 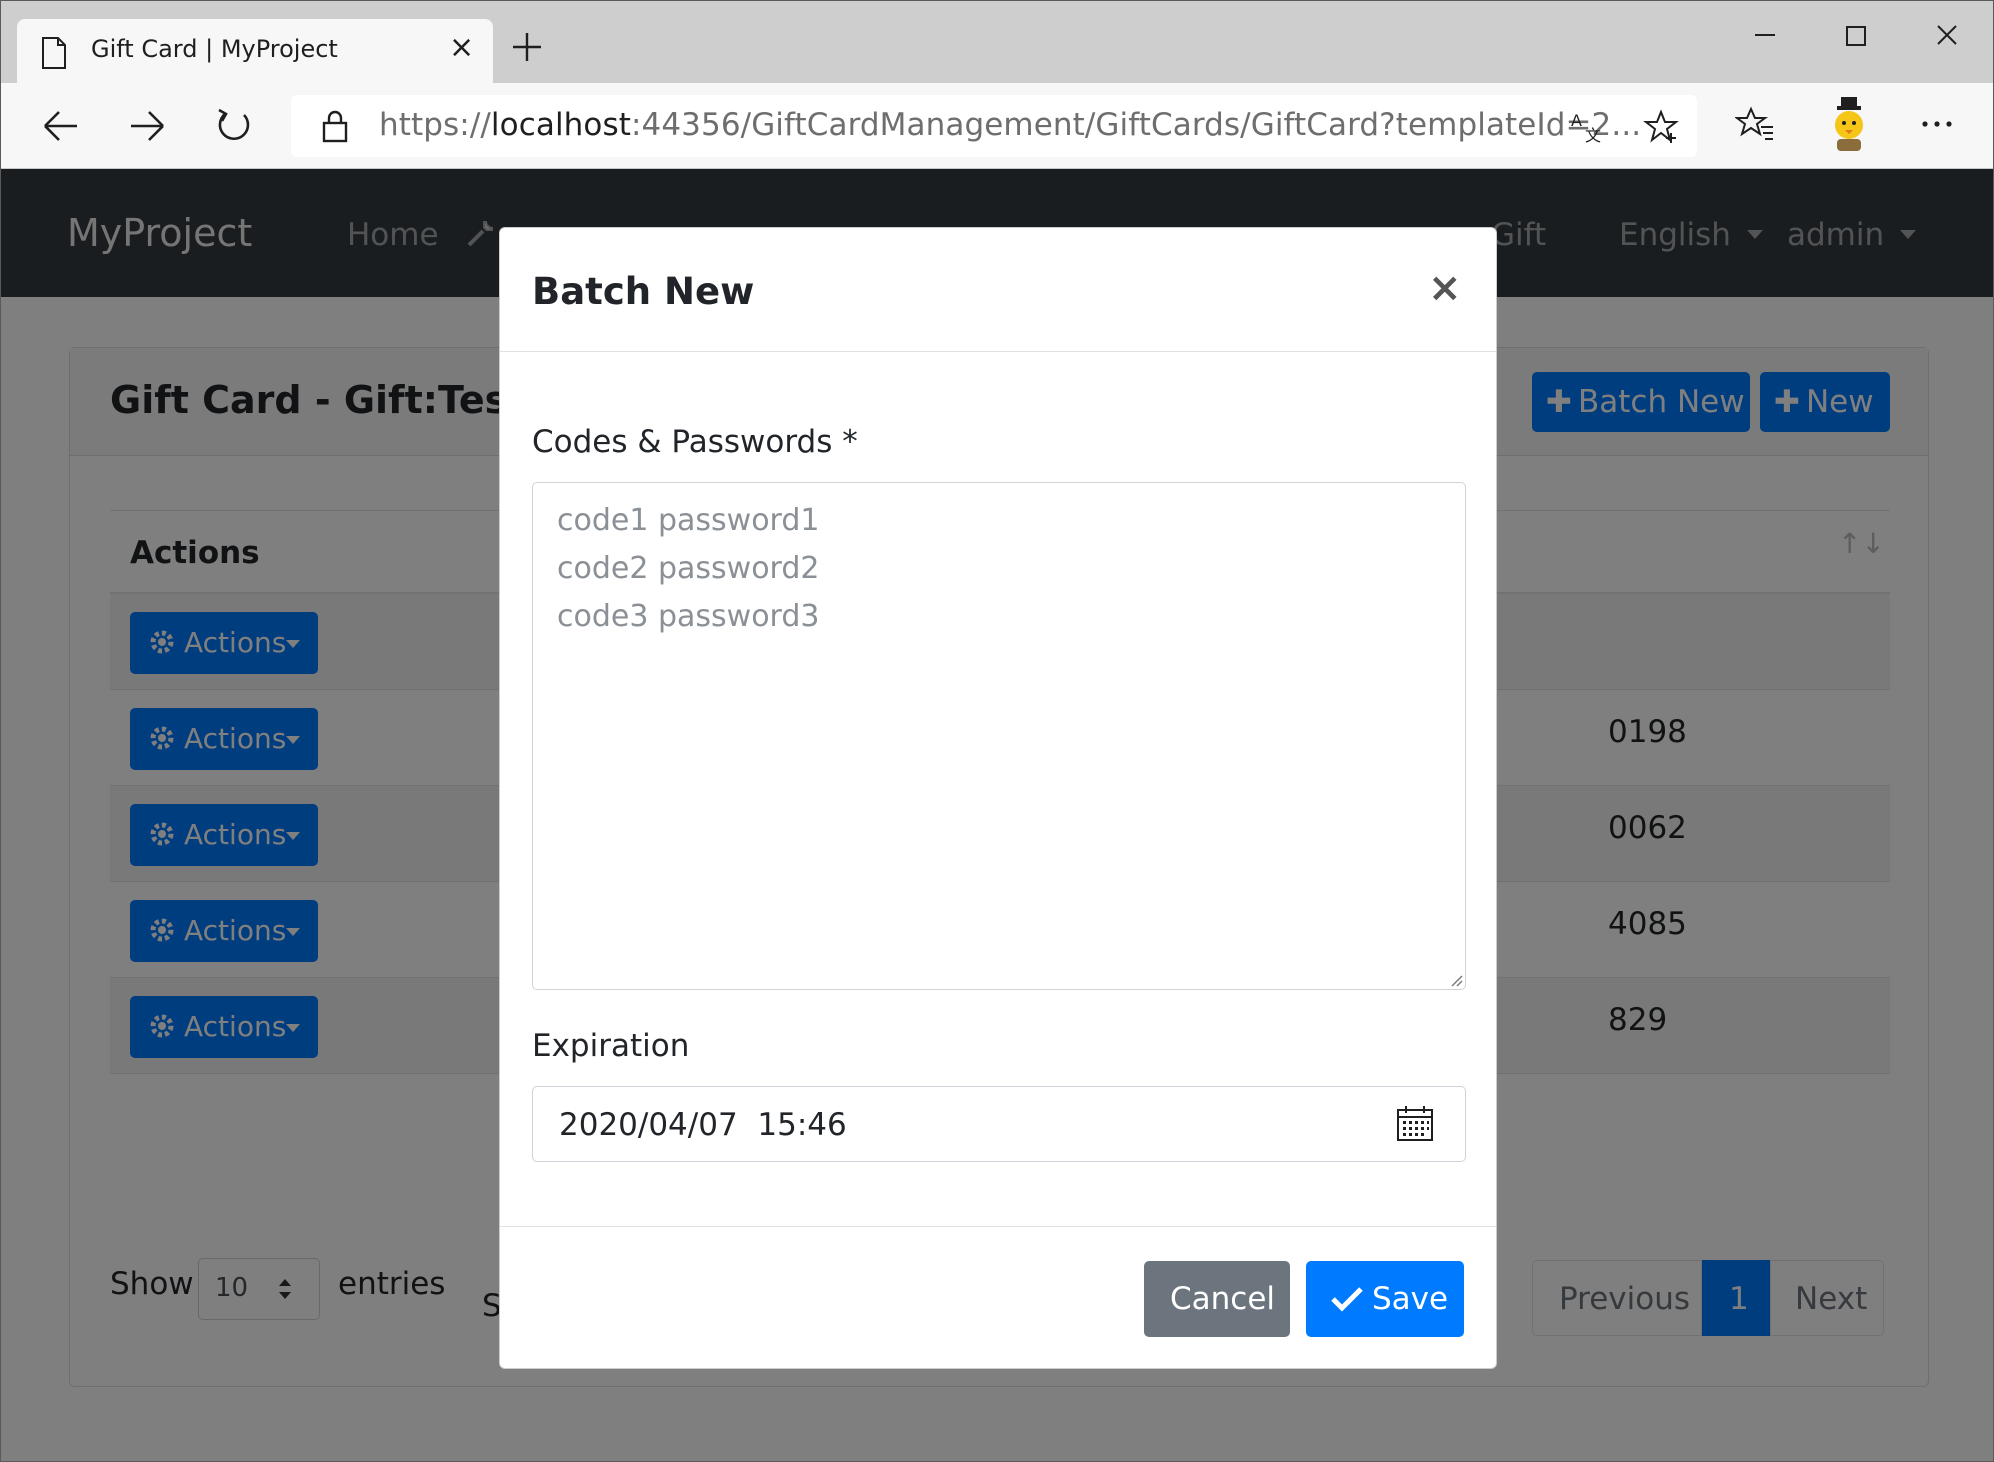 I want to click on resize-grip-icon, so click(x=1455, y=979).